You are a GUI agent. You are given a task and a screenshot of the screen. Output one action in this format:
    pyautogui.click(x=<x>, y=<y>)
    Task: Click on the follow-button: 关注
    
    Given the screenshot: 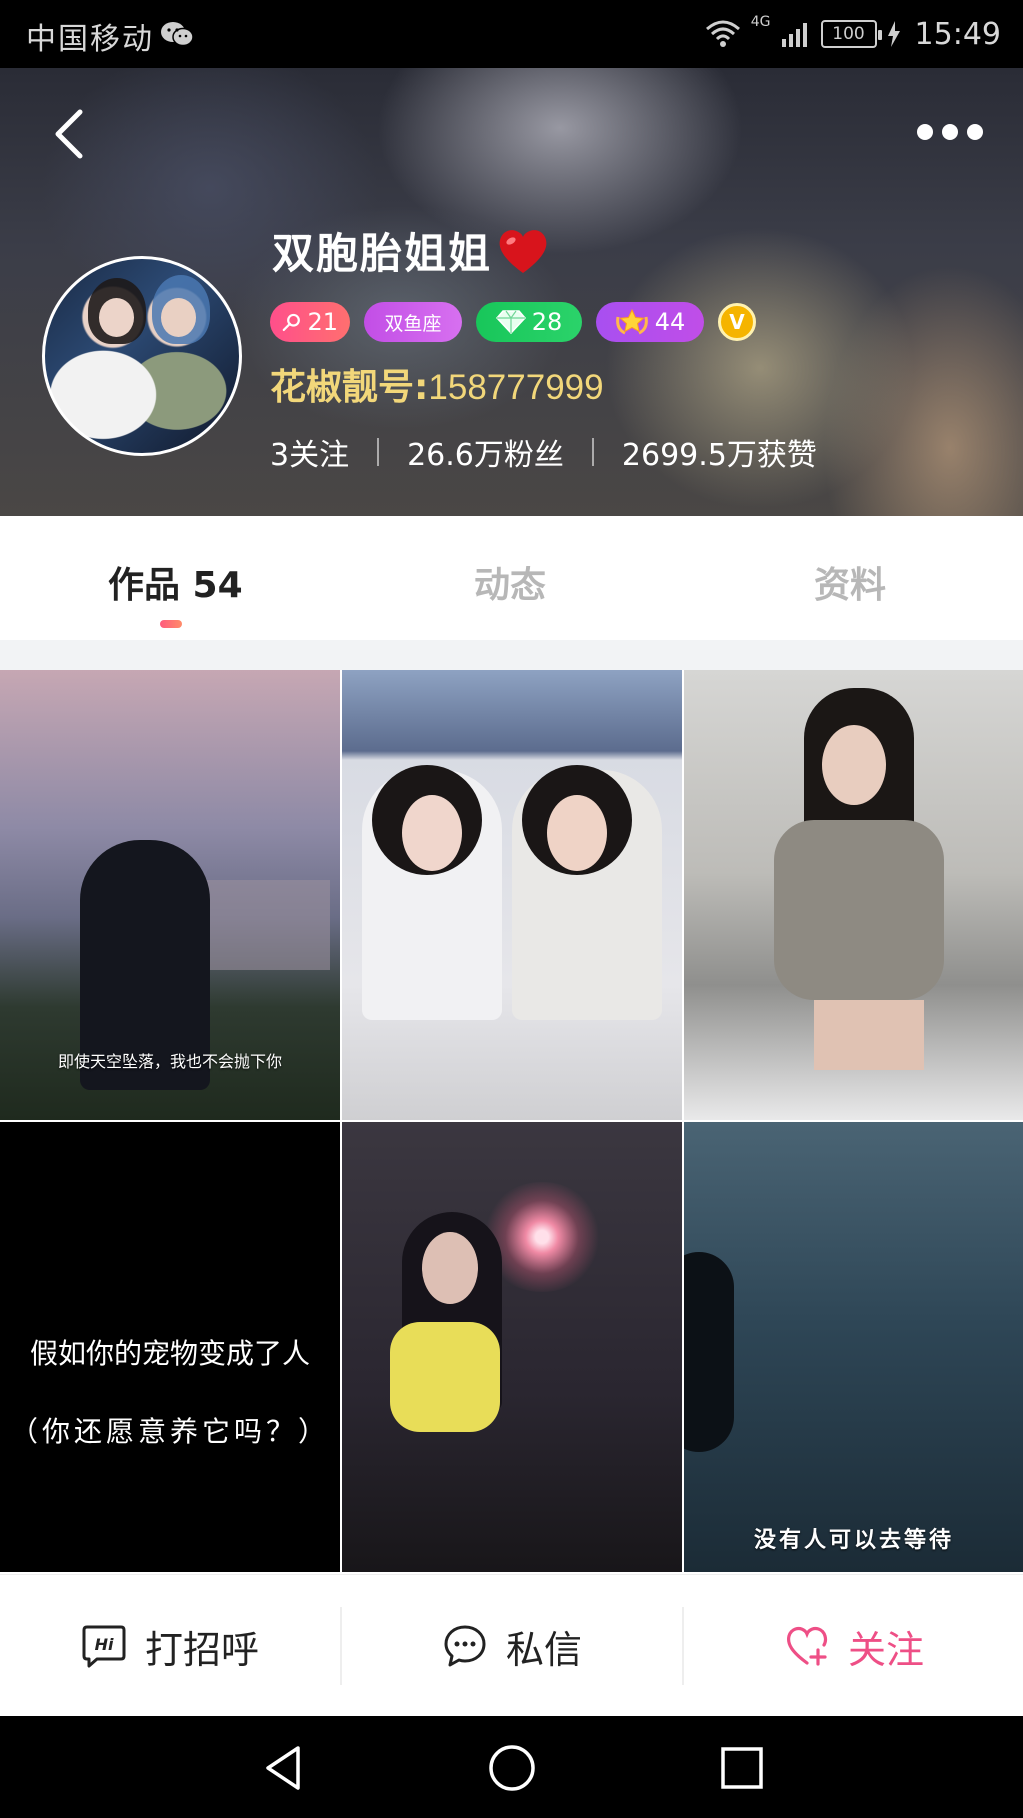 What is the action you would take?
    pyautogui.click(x=853, y=1646)
    